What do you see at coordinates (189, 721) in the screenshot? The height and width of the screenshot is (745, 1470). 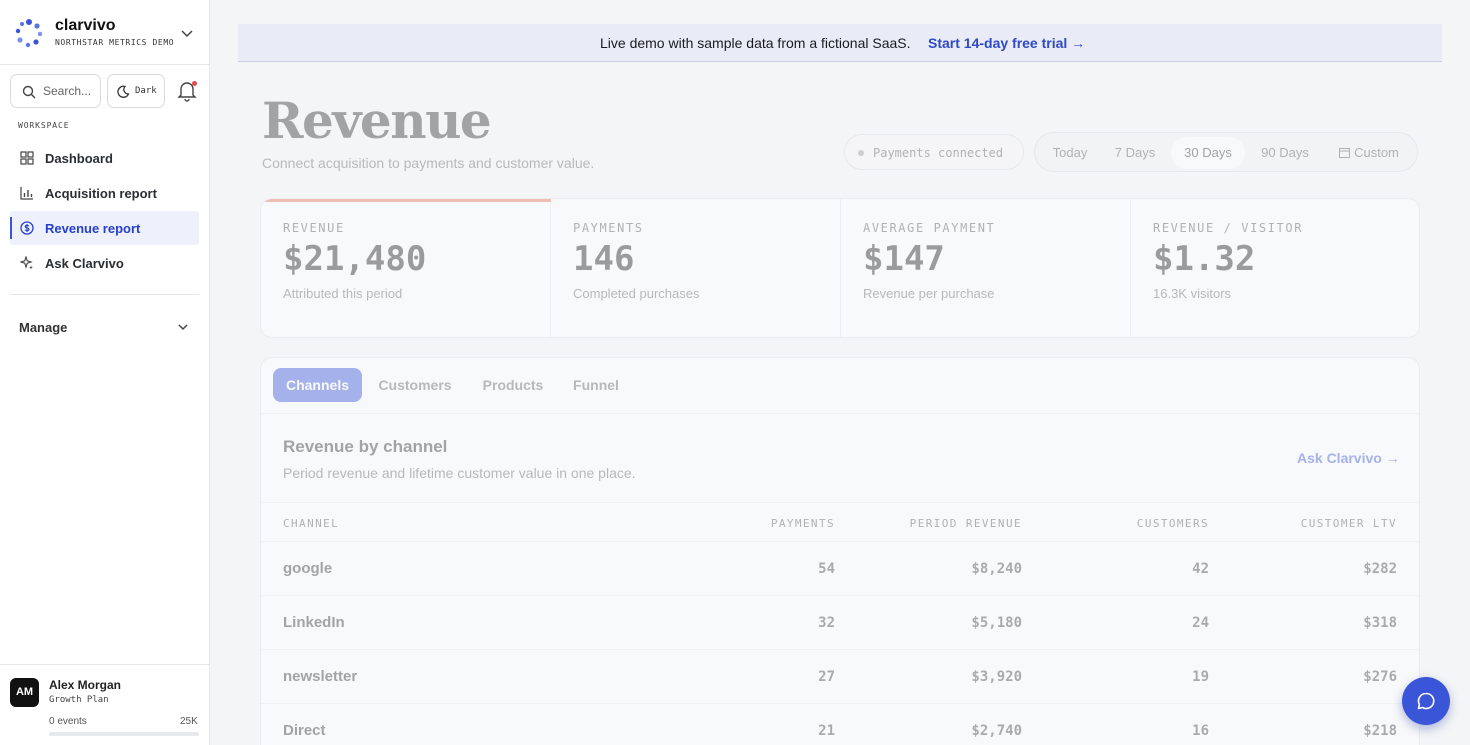 I see `events-limit: 25K` at bounding box center [189, 721].